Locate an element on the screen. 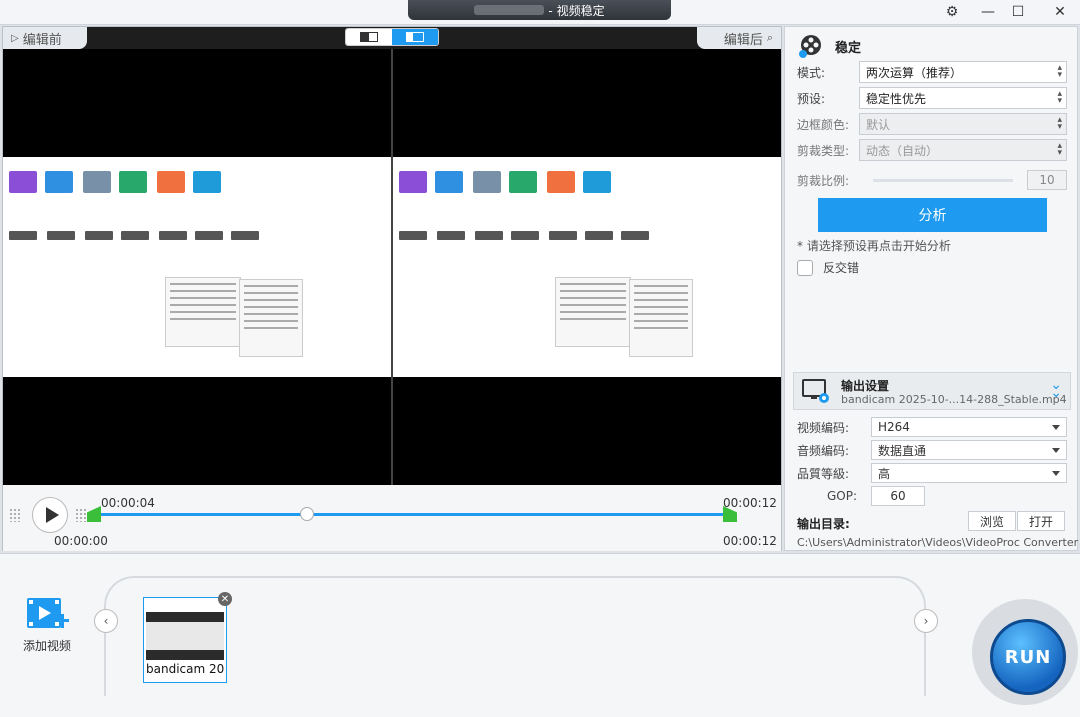 The width and height of the screenshot is (1080, 717). clip-thumbnail-image is located at coordinates (185, 636).